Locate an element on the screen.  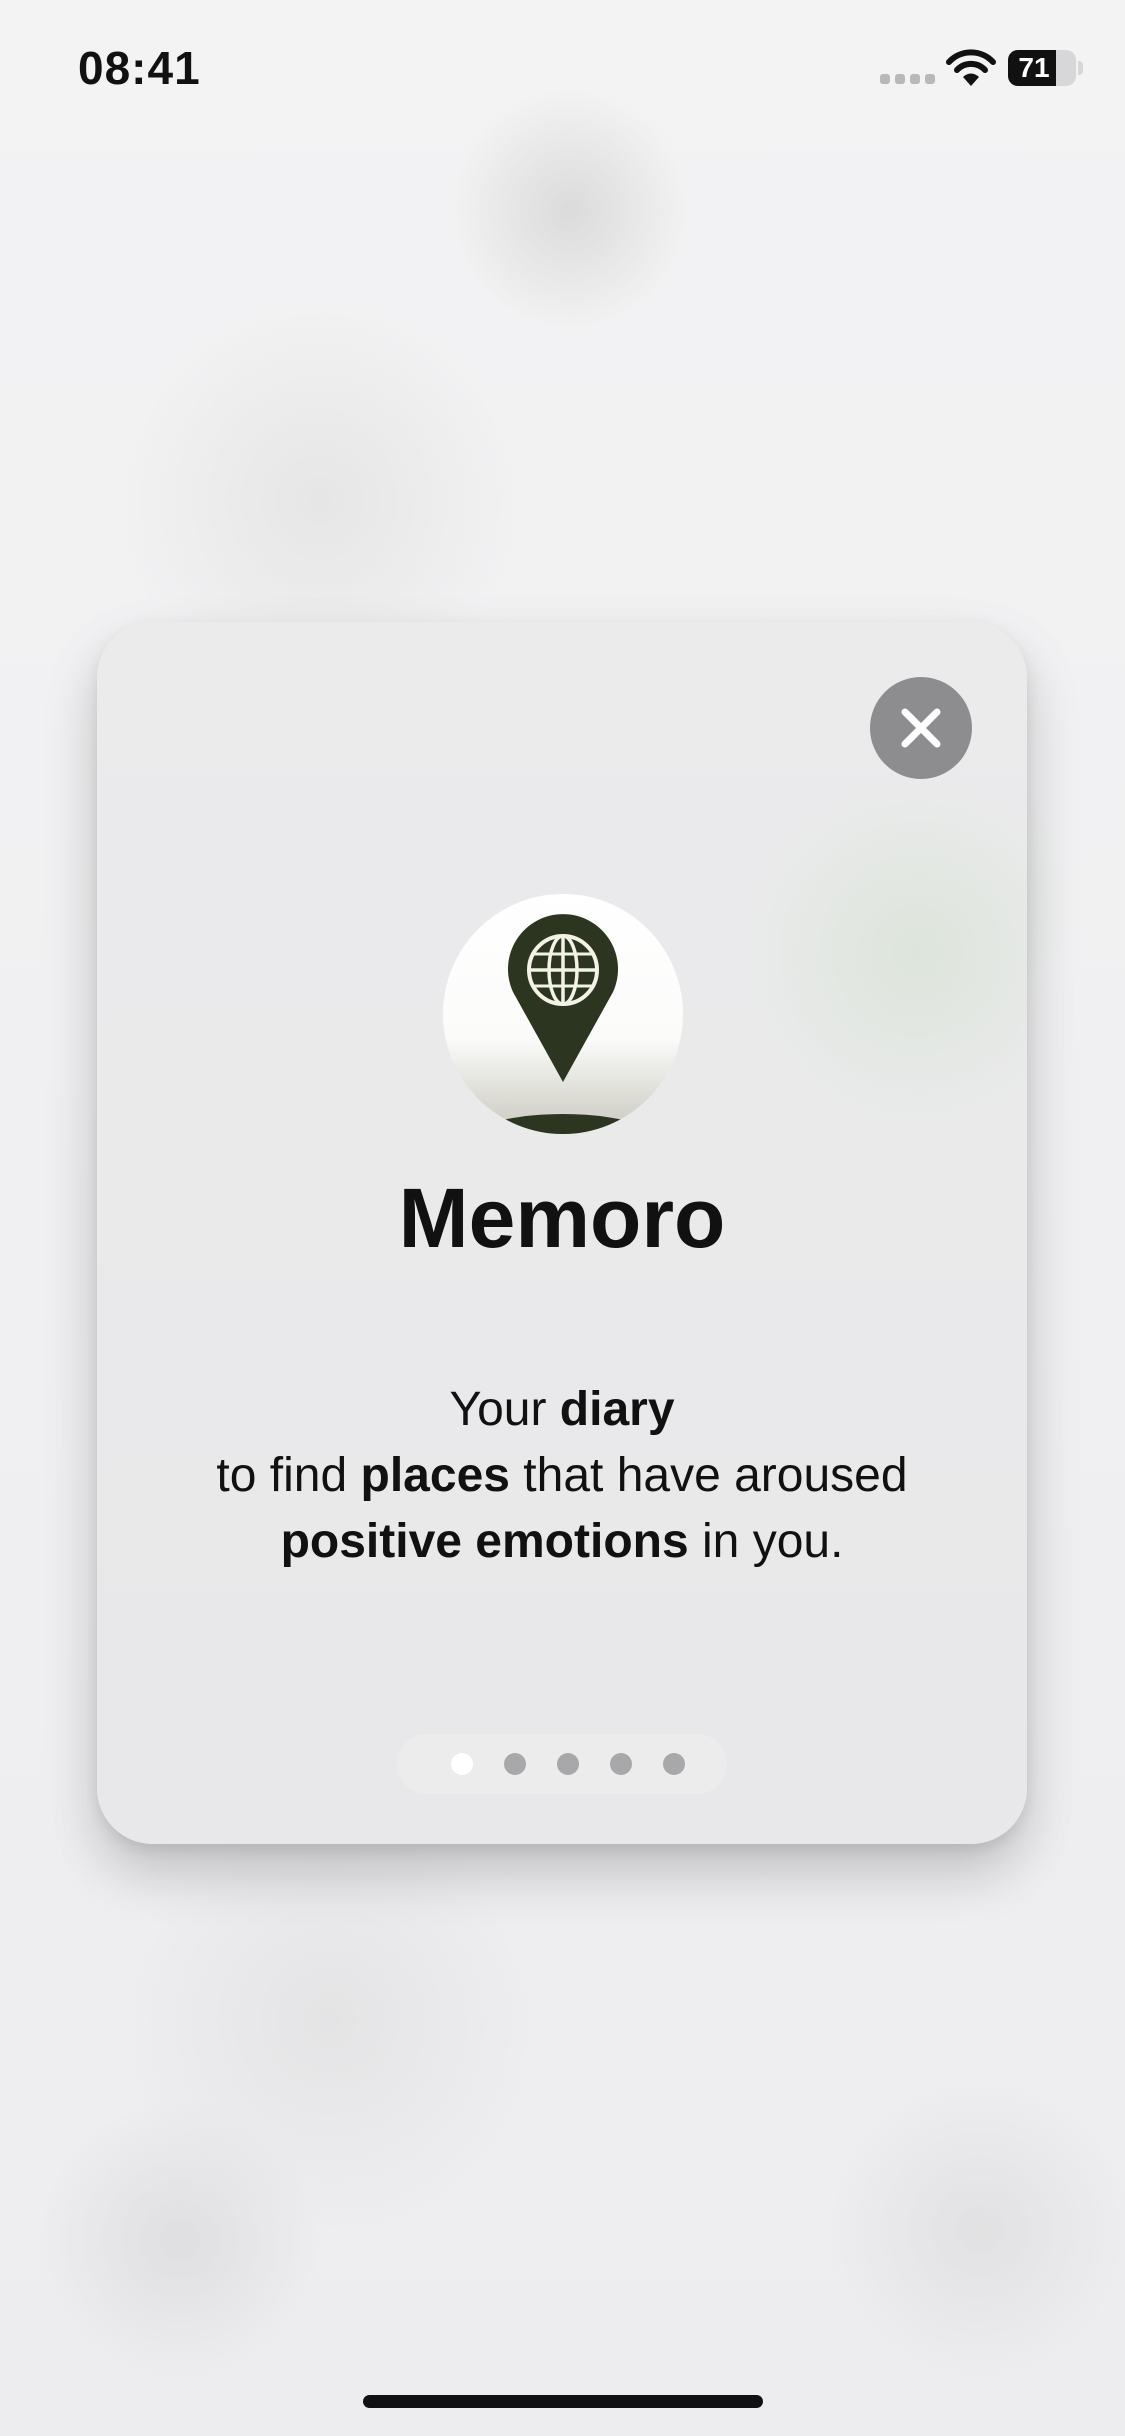
app-icon is located at coordinates (563, 1014).